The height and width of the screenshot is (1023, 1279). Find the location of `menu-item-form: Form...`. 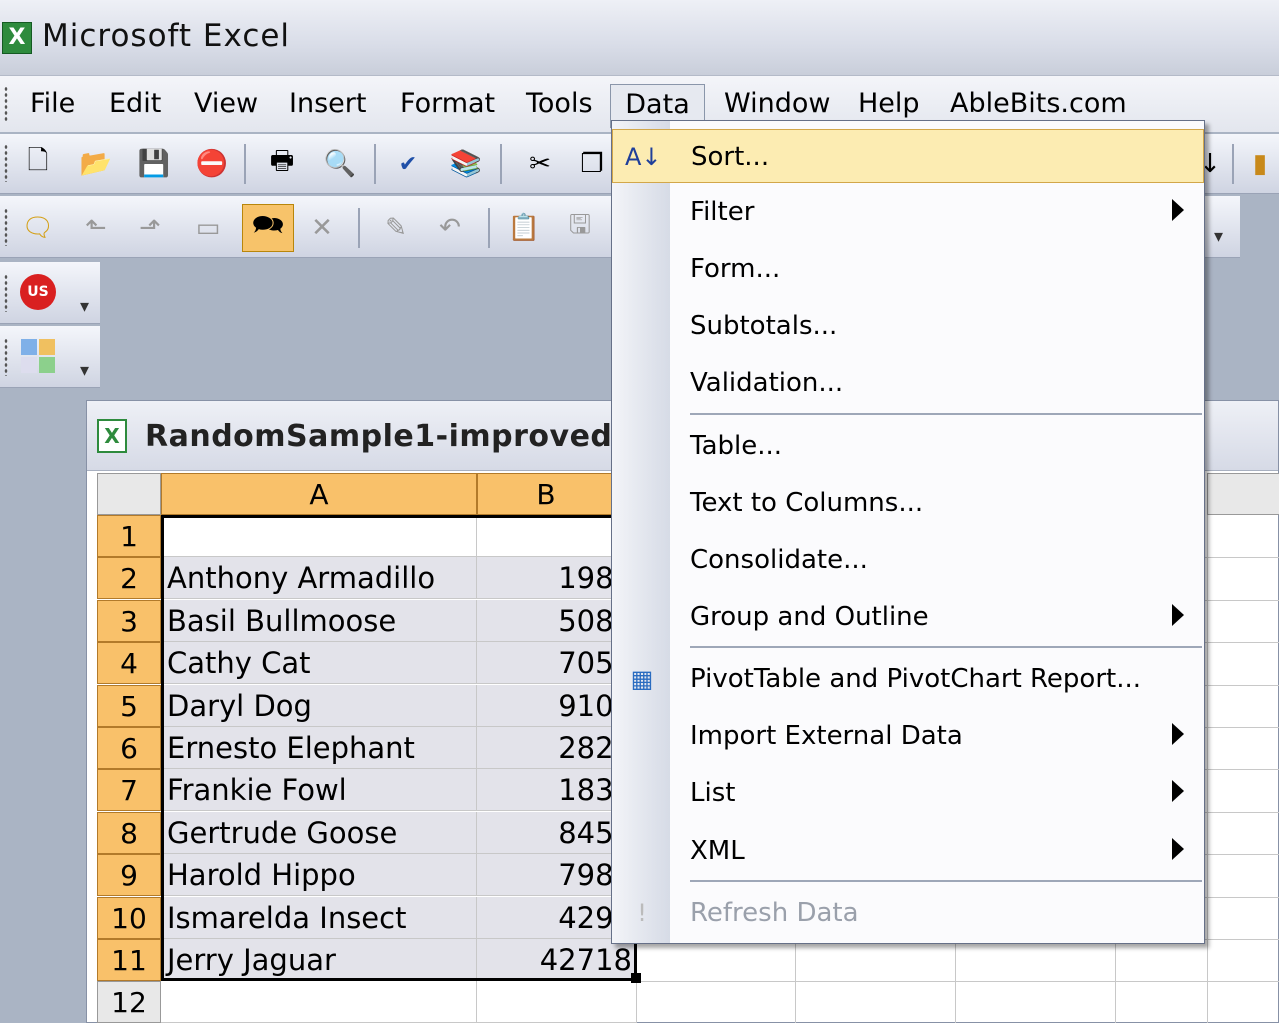

menu-item-form: Form... is located at coordinates (908, 269).